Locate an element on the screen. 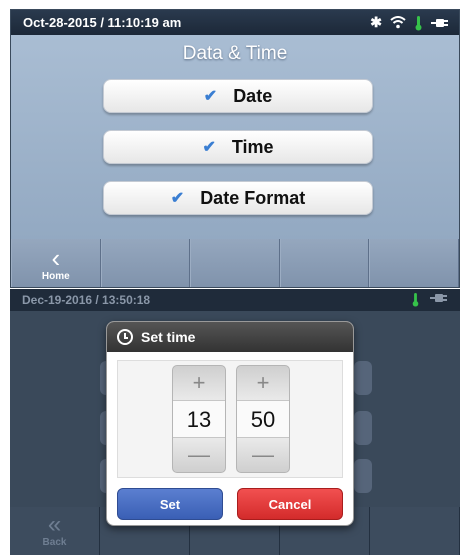 This screenshot has width=462, height=555. date-option-button: ✔ Date is located at coordinates (238, 96).